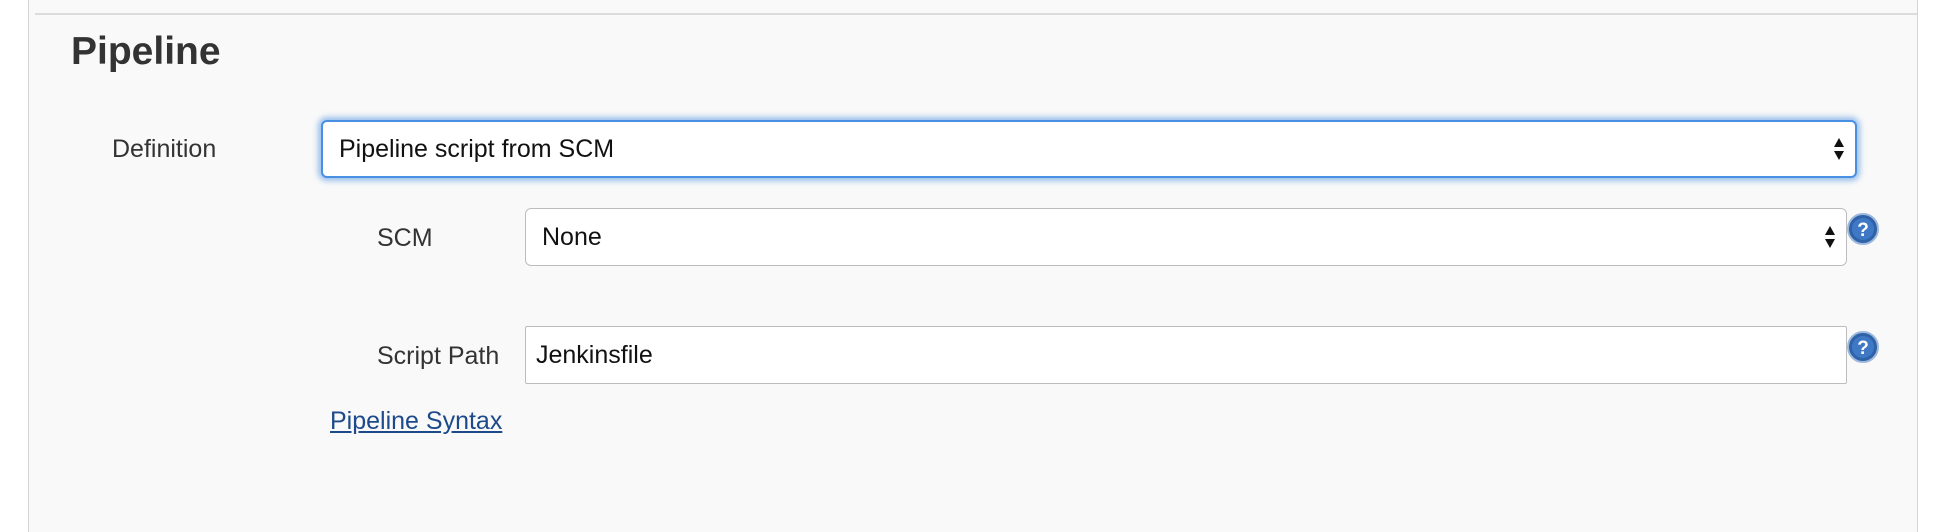 The height and width of the screenshot is (532, 1944). I want to click on definition-selected-value: Pipeline script from SCM, so click(477, 149).